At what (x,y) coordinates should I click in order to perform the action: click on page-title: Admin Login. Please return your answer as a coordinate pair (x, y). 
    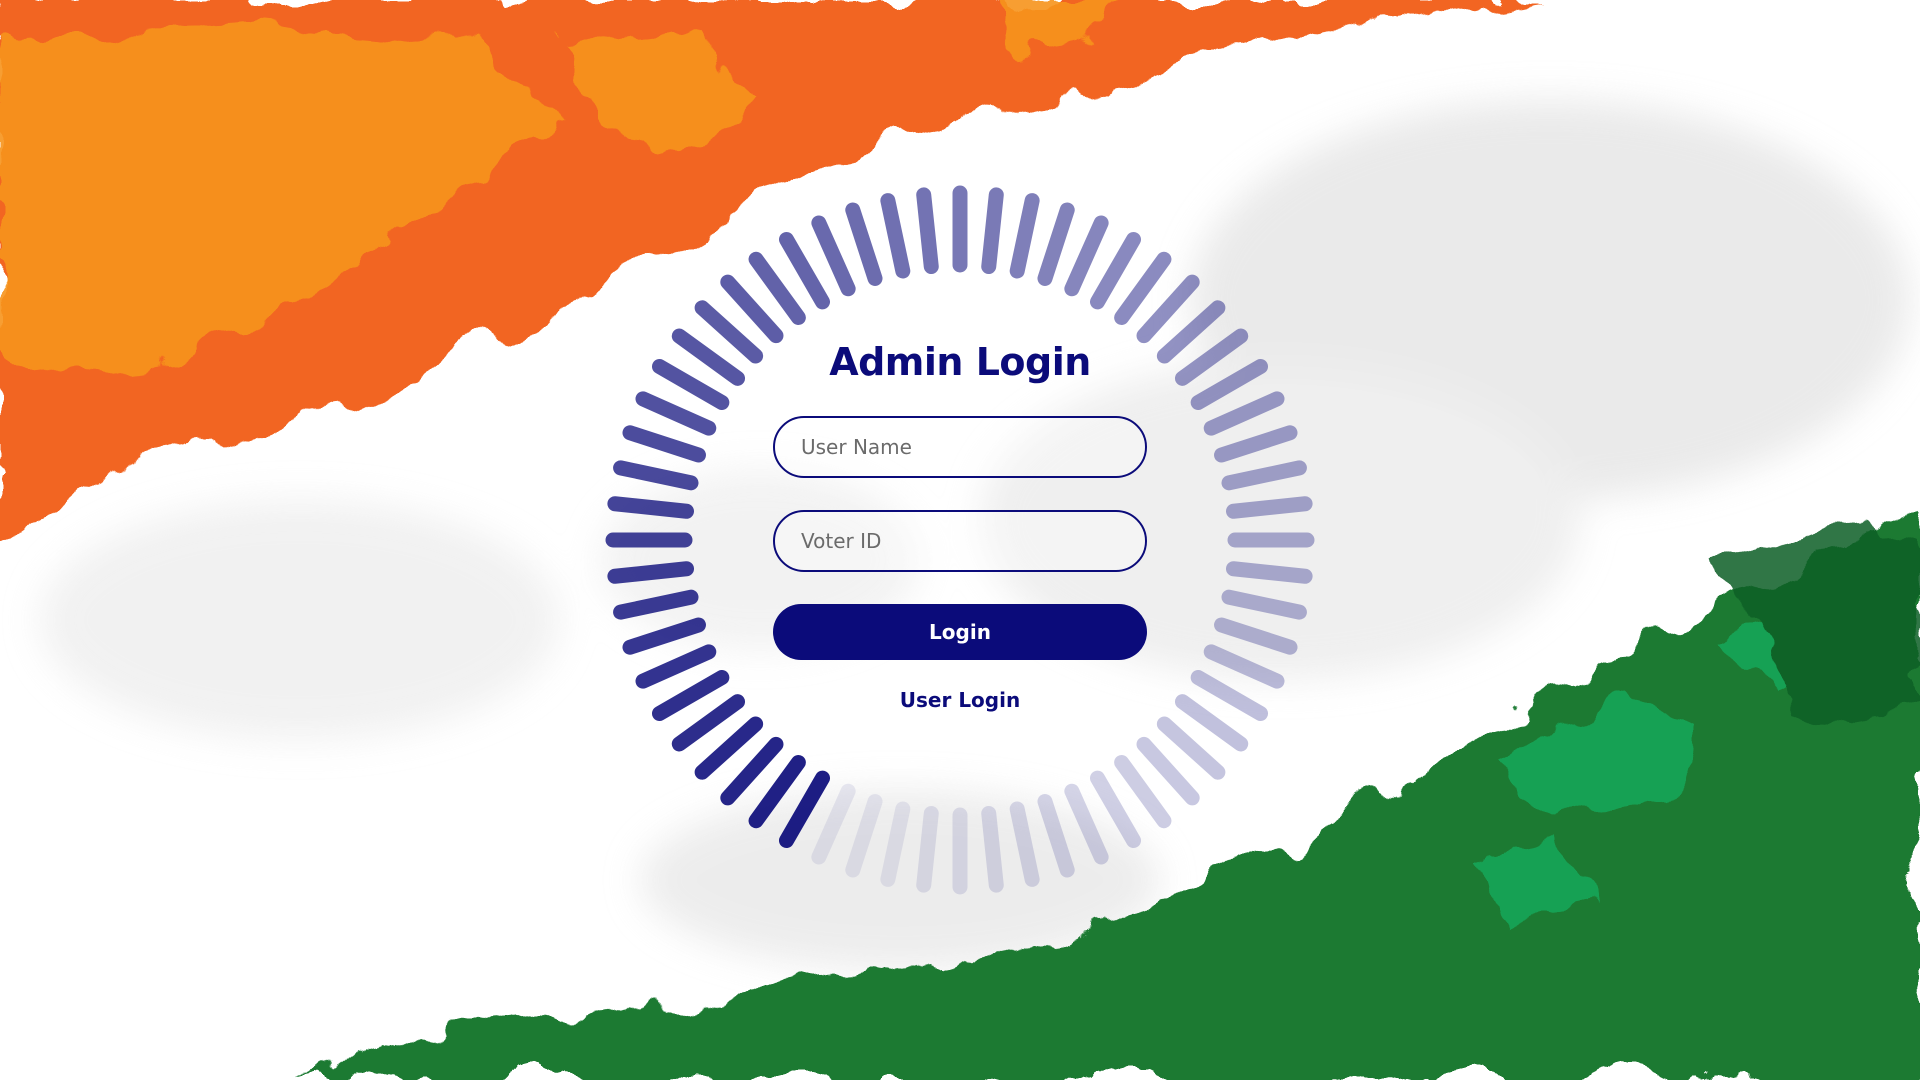
    Looking at the image, I should click on (960, 362).